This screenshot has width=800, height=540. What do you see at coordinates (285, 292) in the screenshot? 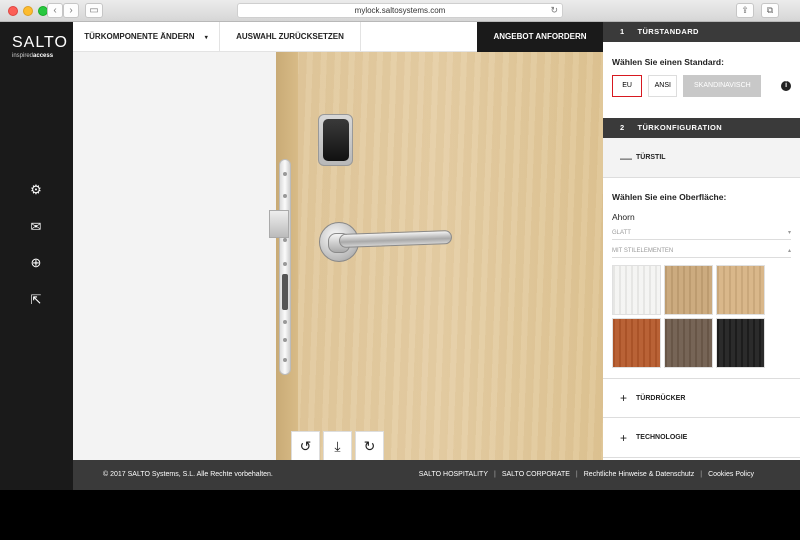
I see `lock-cylinder` at bounding box center [285, 292].